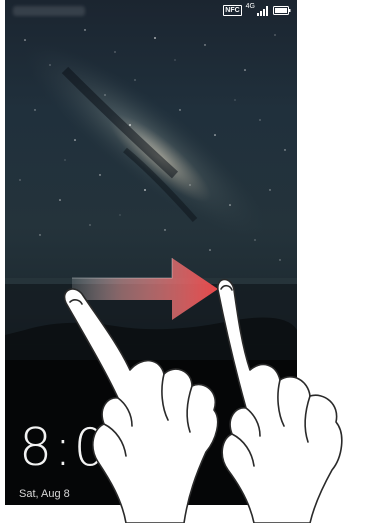 This screenshot has width=377, height=523. I want to click on signal-icon, so click(262, 10).